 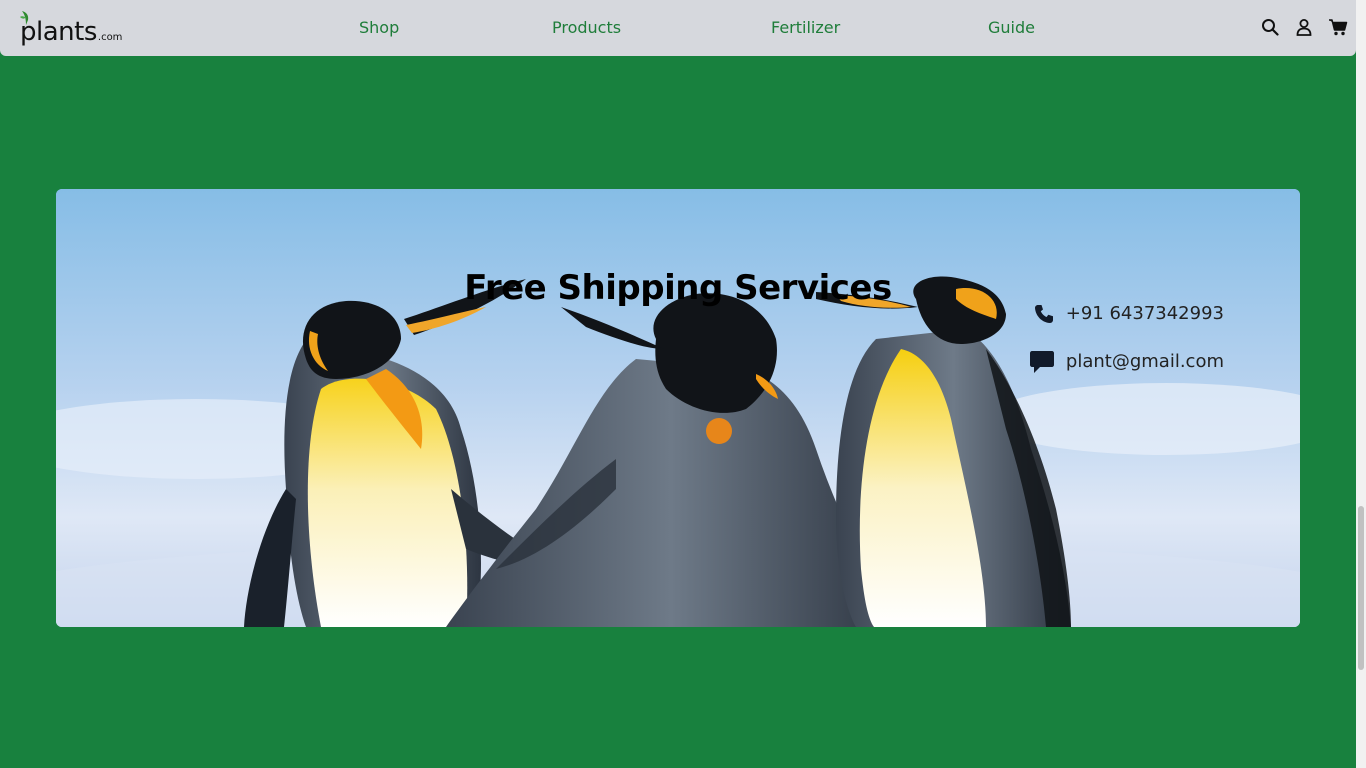 What do you see at coordinates (678, 287) in the screenshot?
I see `banner-title: Free Shipping Services` at bounding box center [678, 287].